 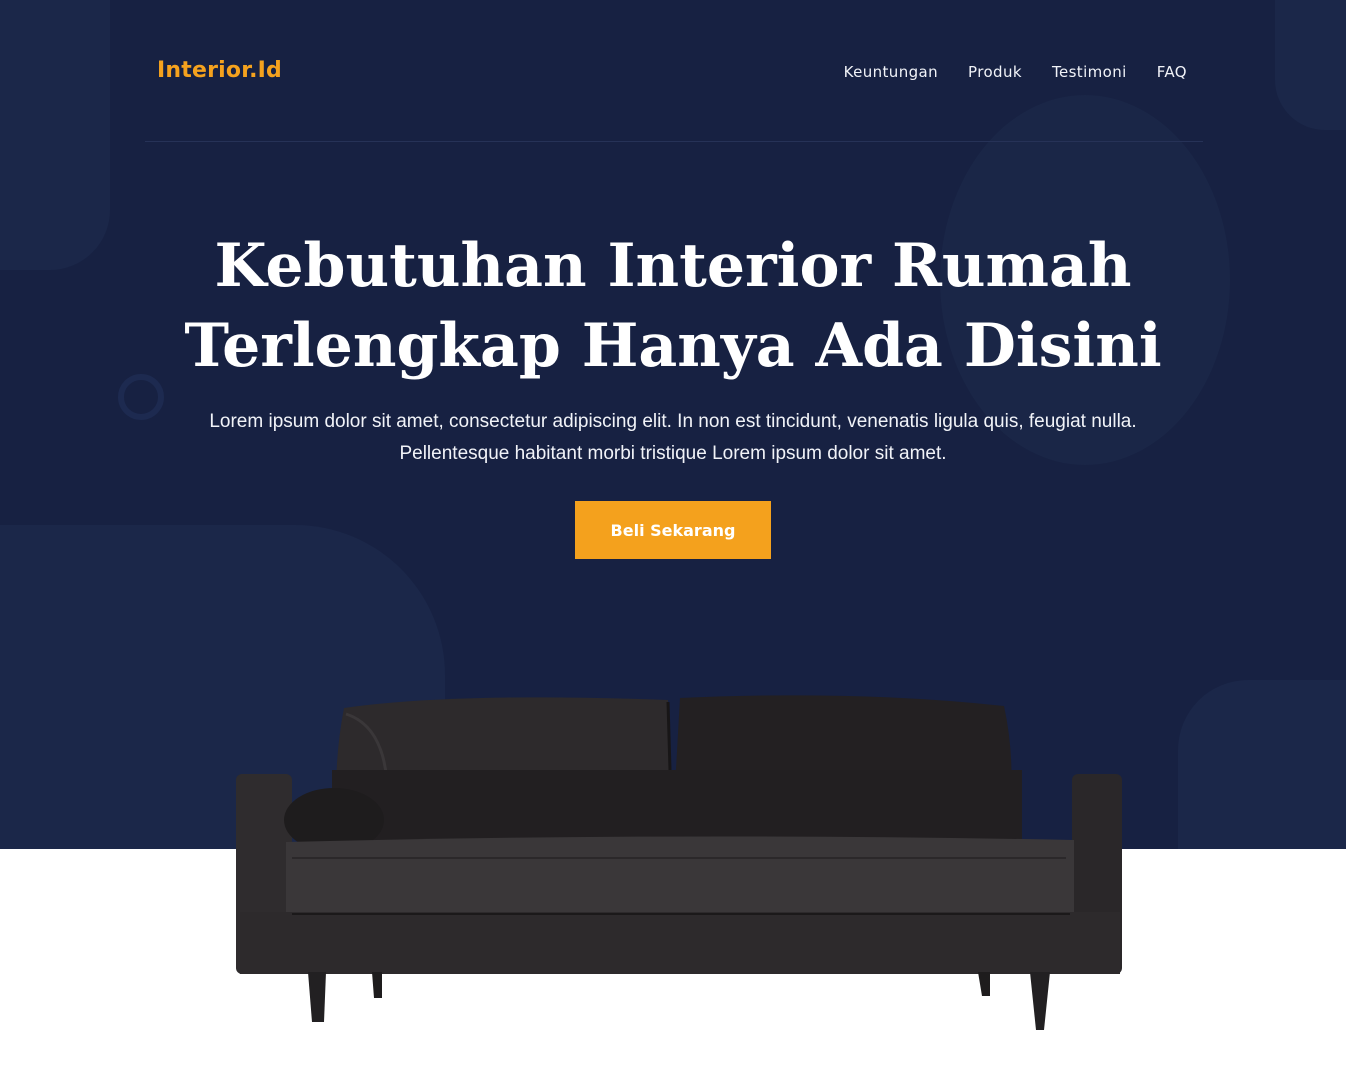 What do you see at coordinates (1262, 764) in the screenshot?
I see `decor-shape-bottom-right` at bounding box center [1262, 764].